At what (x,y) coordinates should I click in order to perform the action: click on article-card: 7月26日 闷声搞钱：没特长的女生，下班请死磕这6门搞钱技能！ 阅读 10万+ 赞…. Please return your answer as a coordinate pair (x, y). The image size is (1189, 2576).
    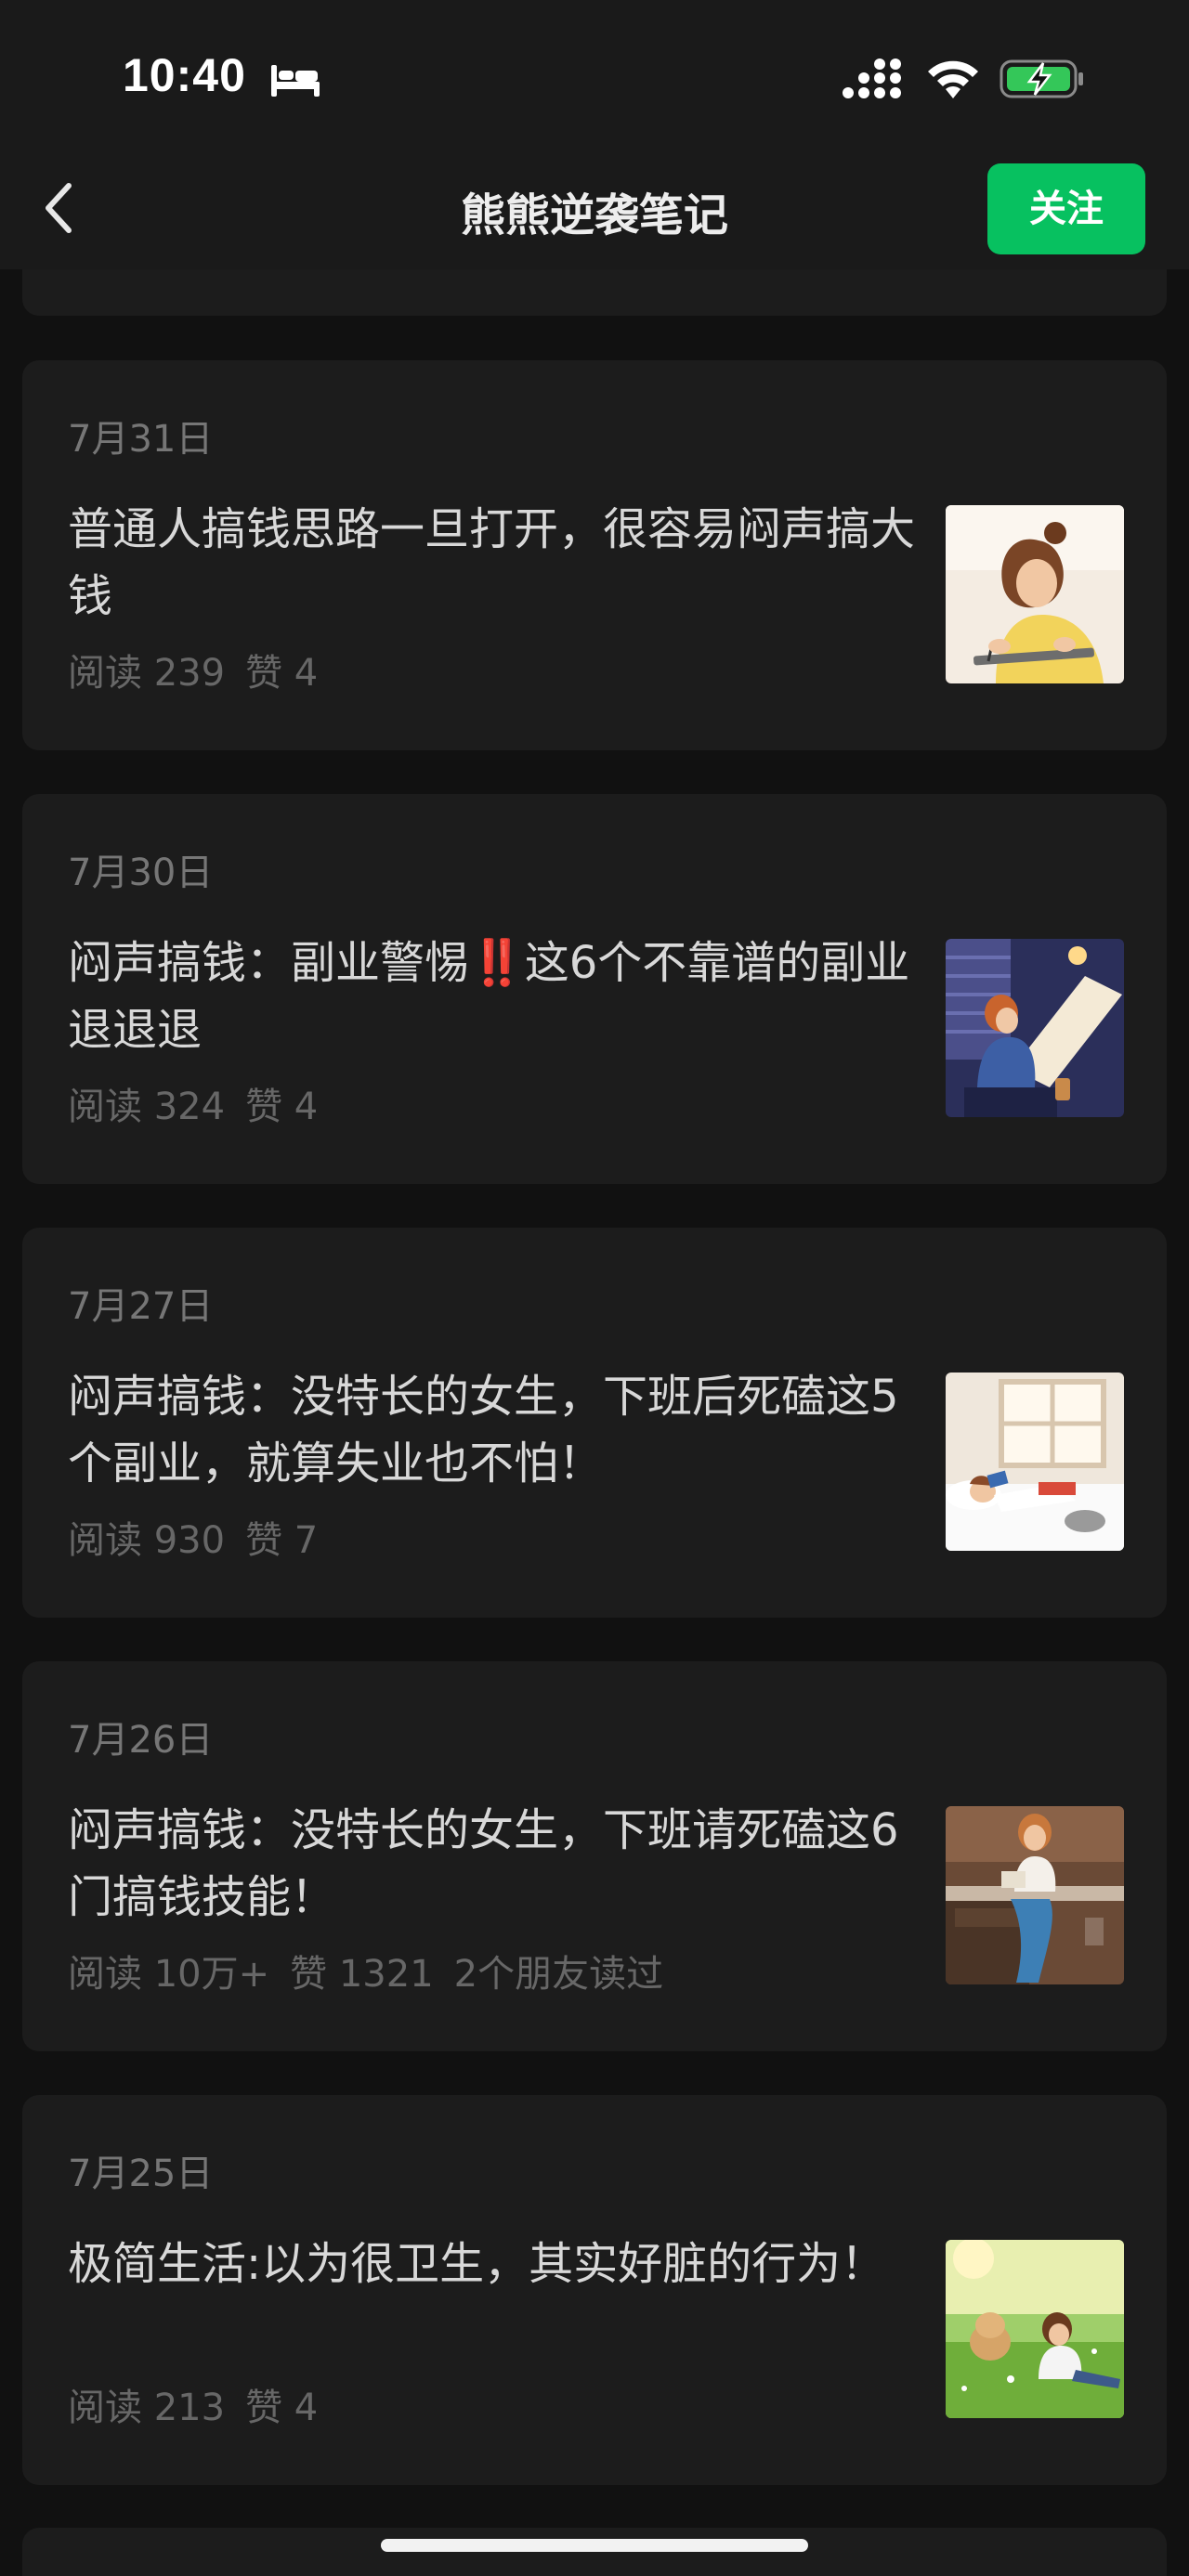
    Looking at the image, I should click on (594, 1856).